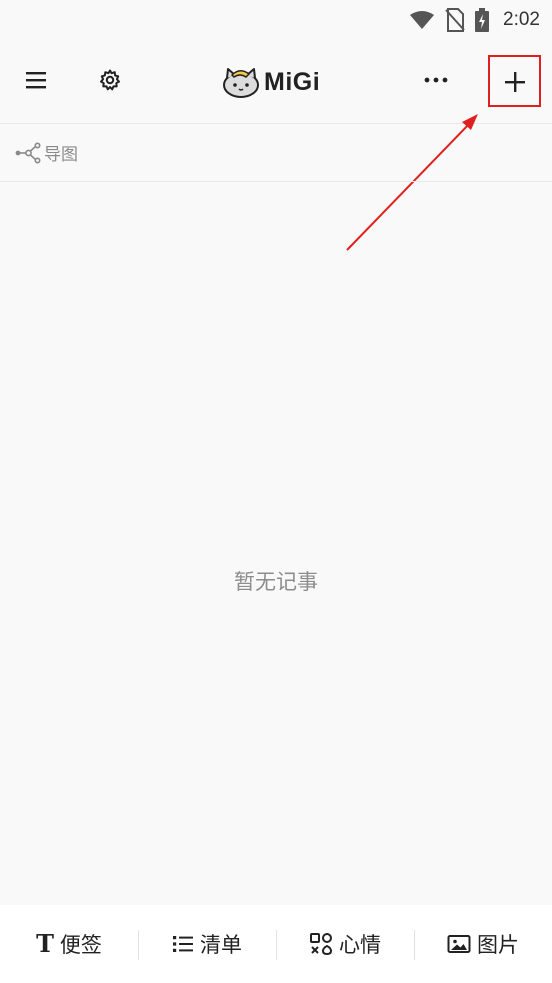 The image size is (552, 983). Describe the element at coordinates (422, 20) in the screenshot. I see `wifi-icon` at that location.